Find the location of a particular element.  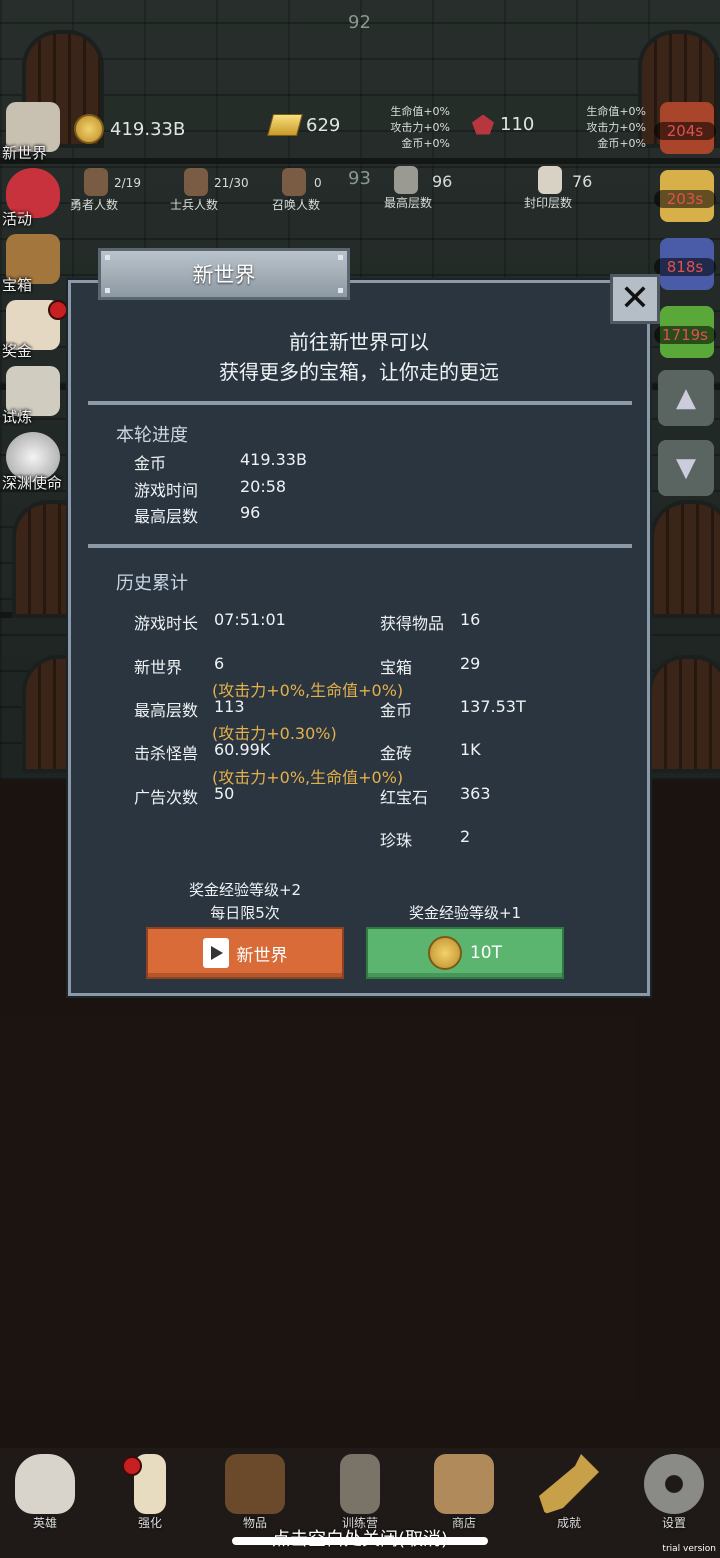

max-floor-label: 最高层数 is located at coordinates (408, 203).